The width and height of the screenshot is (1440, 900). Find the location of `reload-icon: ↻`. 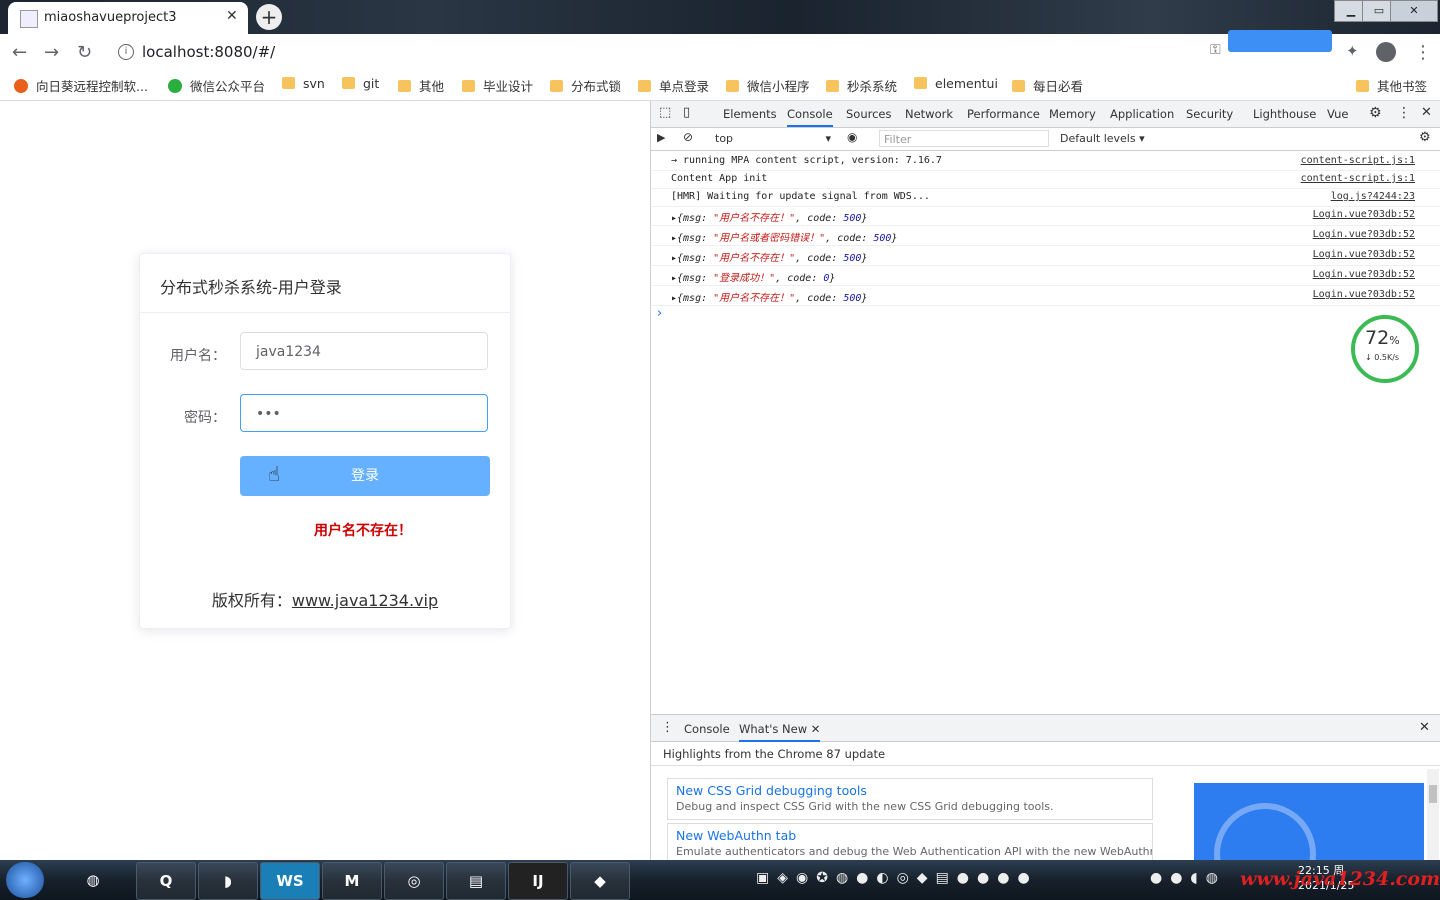

reload-icon: ↻ is located at coordinates (84, 52).